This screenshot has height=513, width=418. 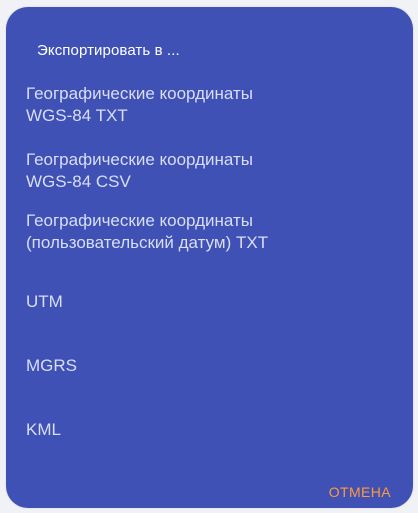 What do you see at coordinates (77, 115) in the screenshot?
I see `option-label-line2: WGS-84 TXT` at bounding box center [77, 115].